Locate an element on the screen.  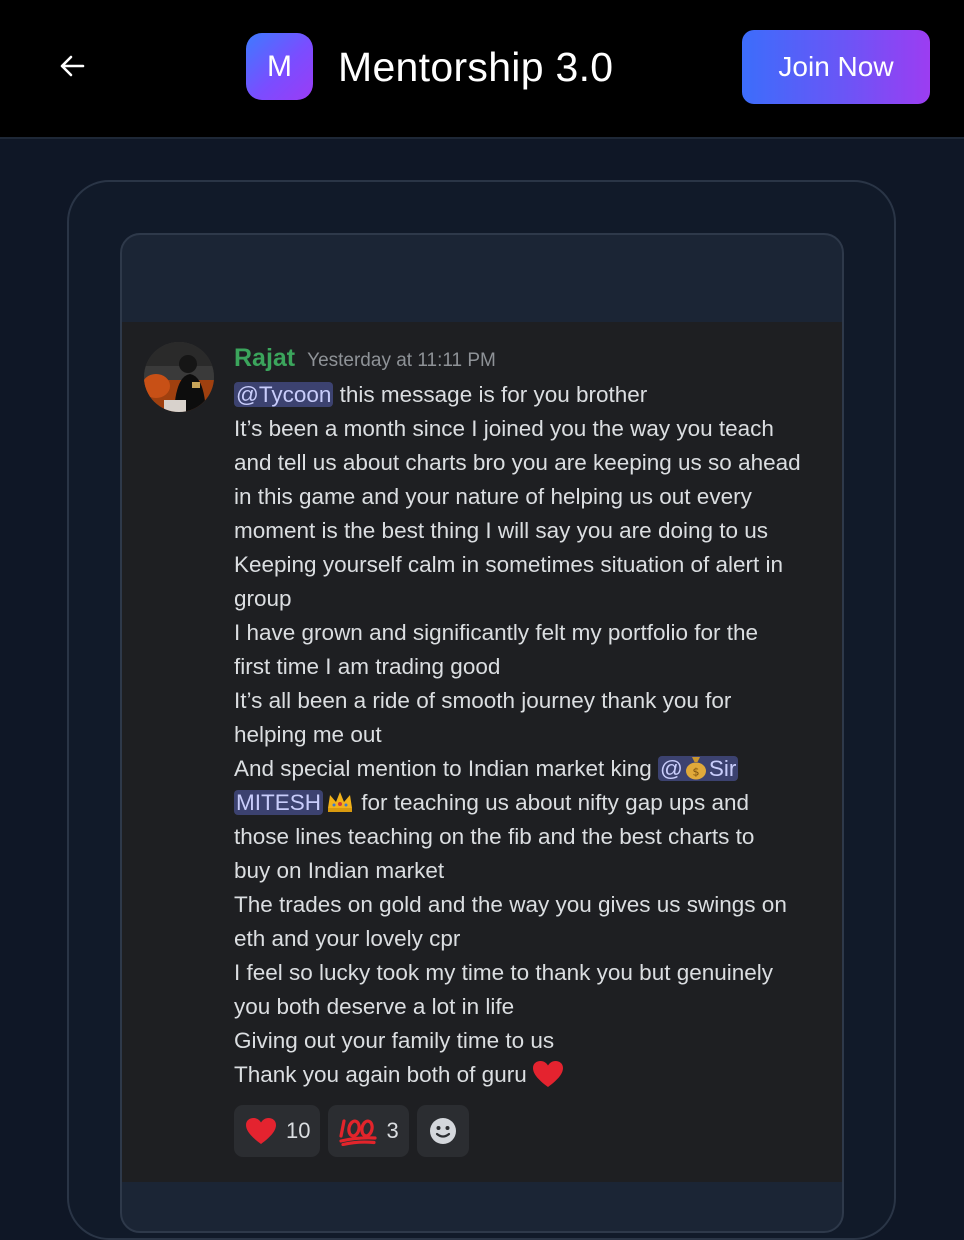
join-now-button: Join Now is located at coordinates (836, 67).